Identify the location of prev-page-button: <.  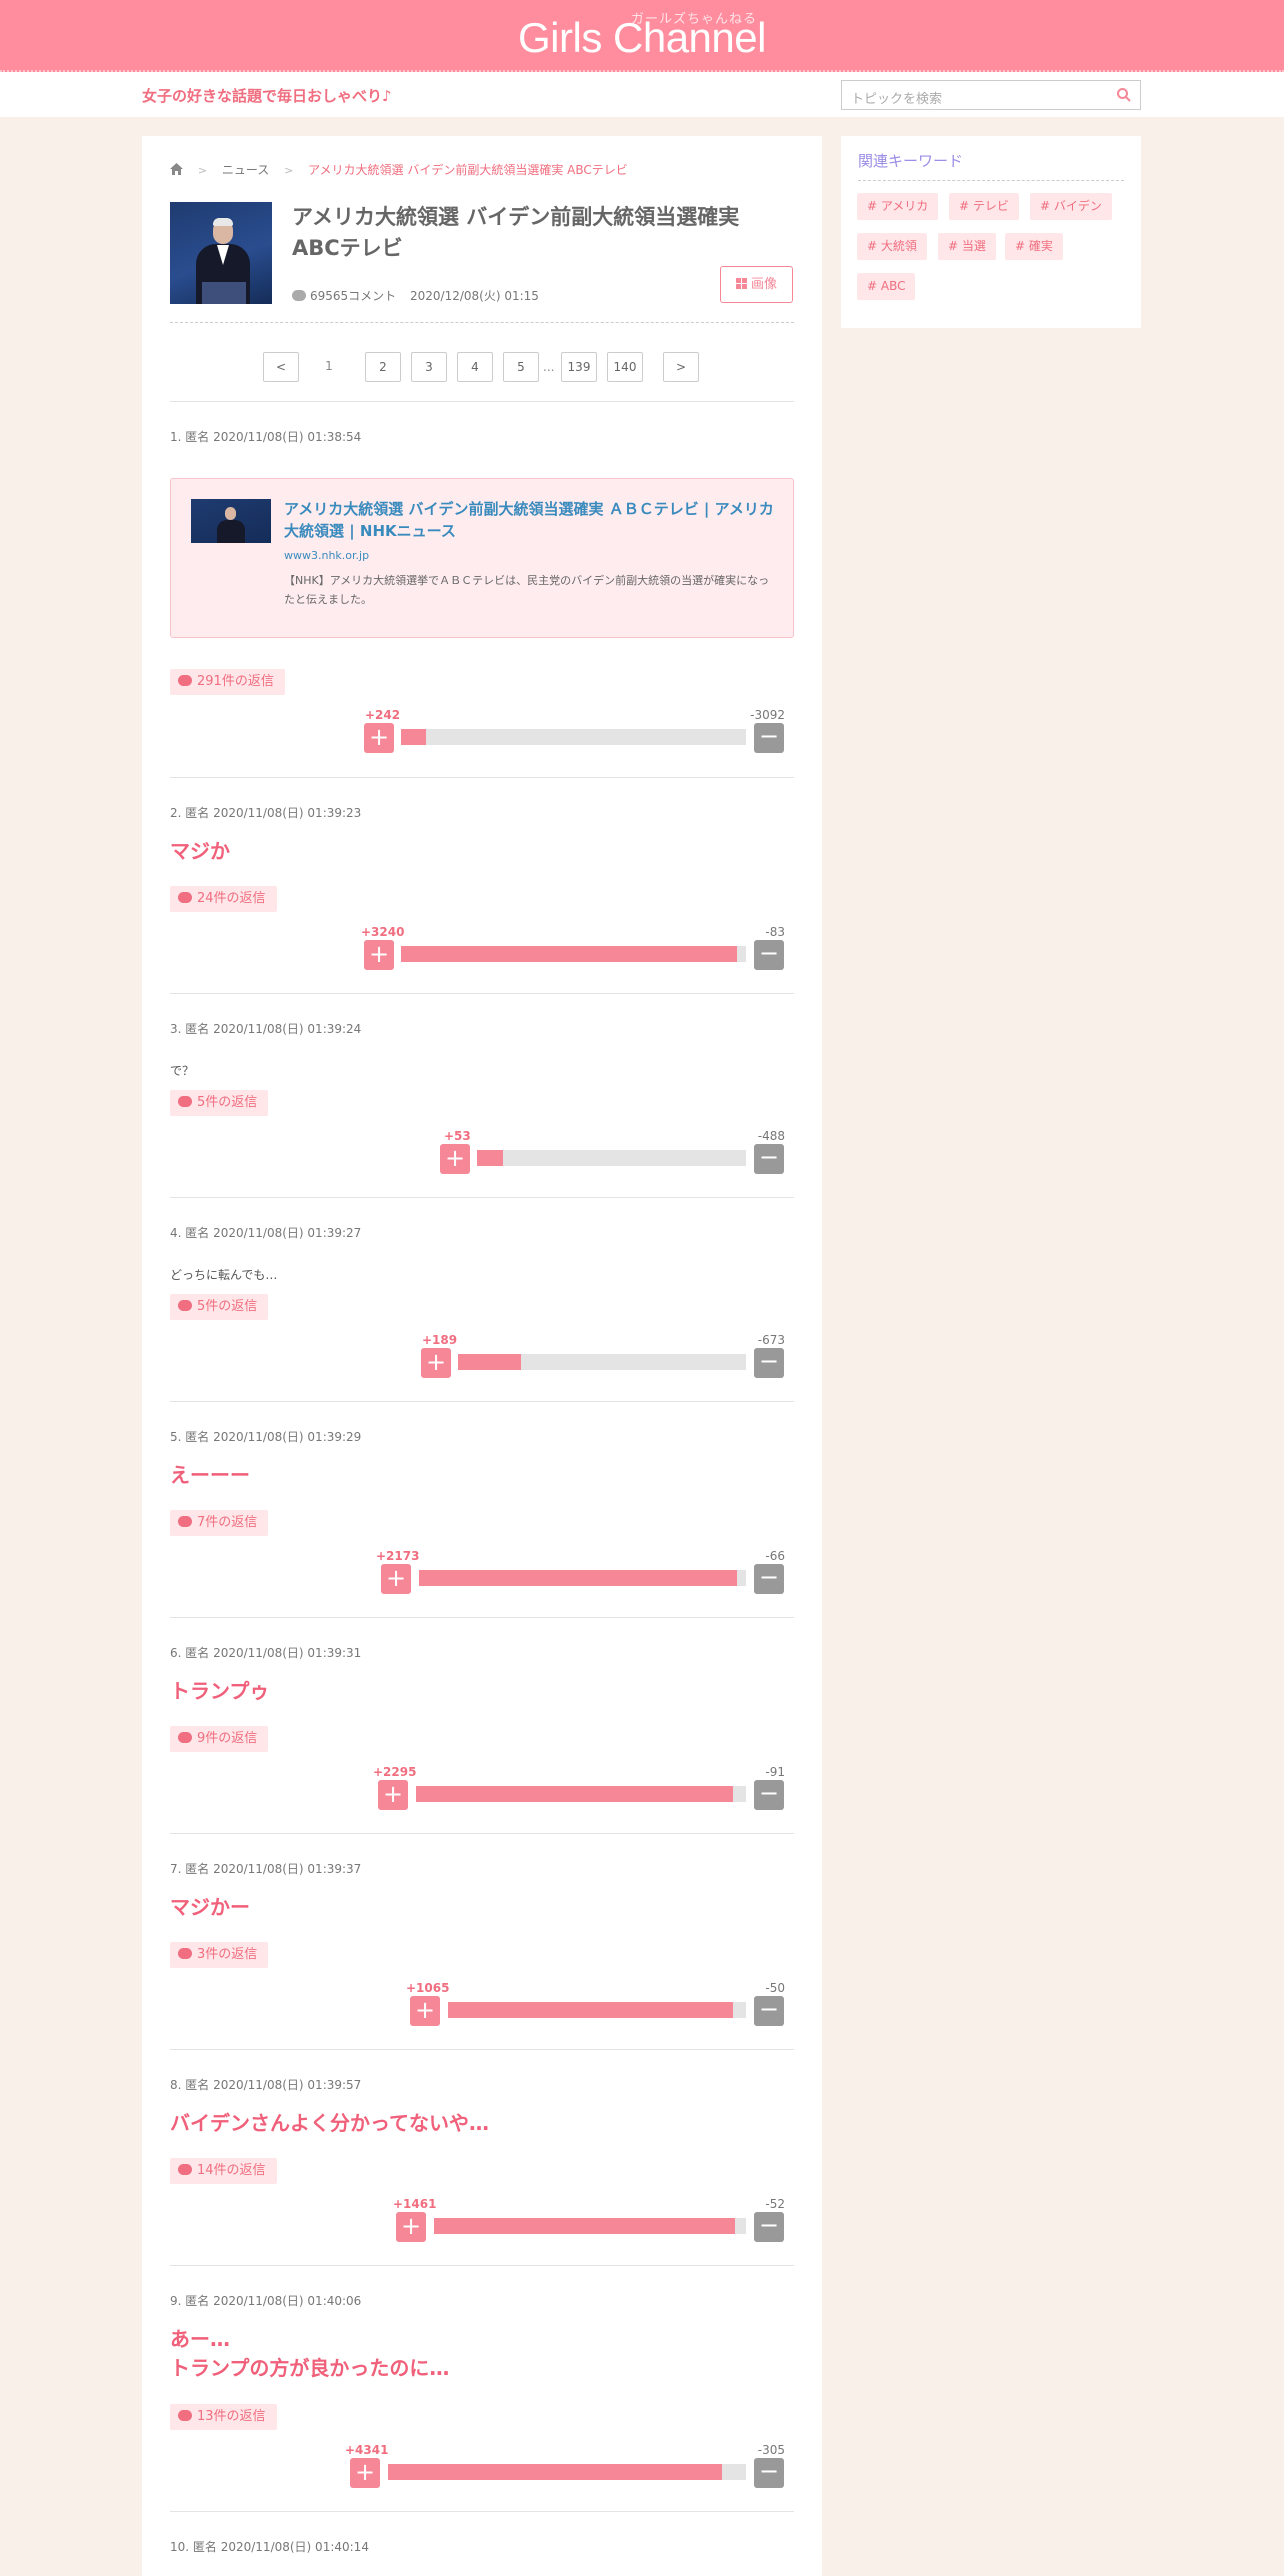
(281, 367).